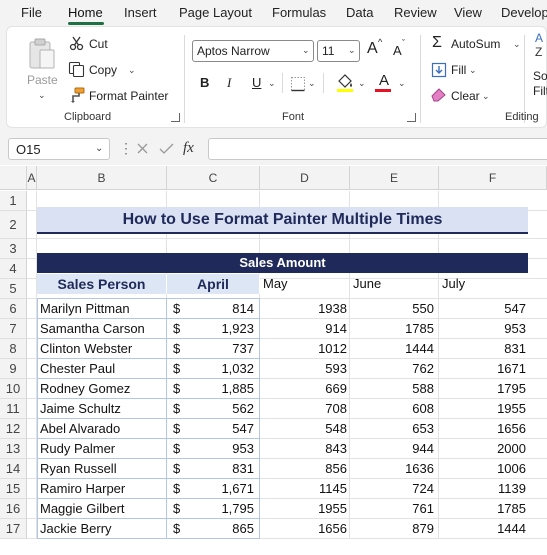 The height and width of the screenshot is (555, 547). I want to click on may-cell: 593, so click(304, 369).